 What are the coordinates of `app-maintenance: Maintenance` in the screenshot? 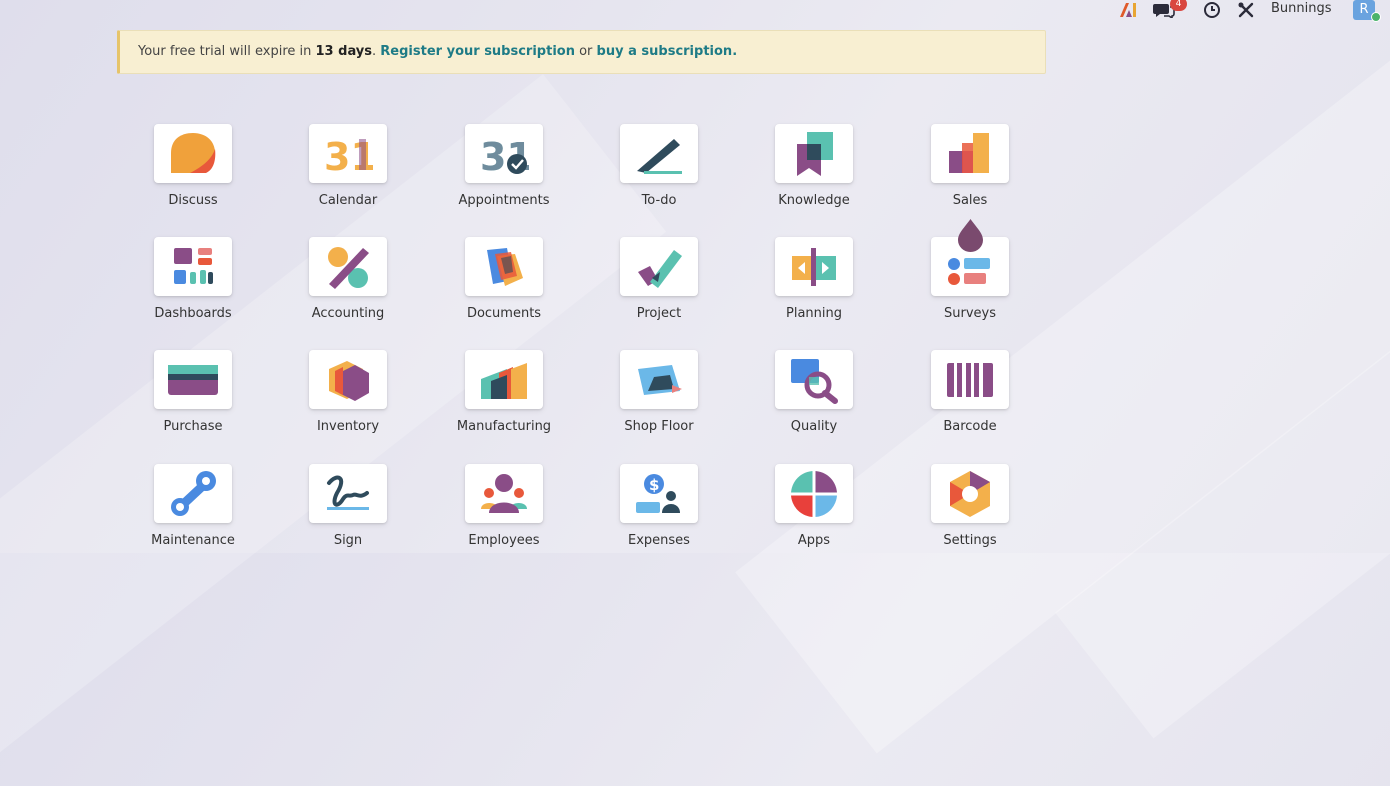 It's located at (193, 514).